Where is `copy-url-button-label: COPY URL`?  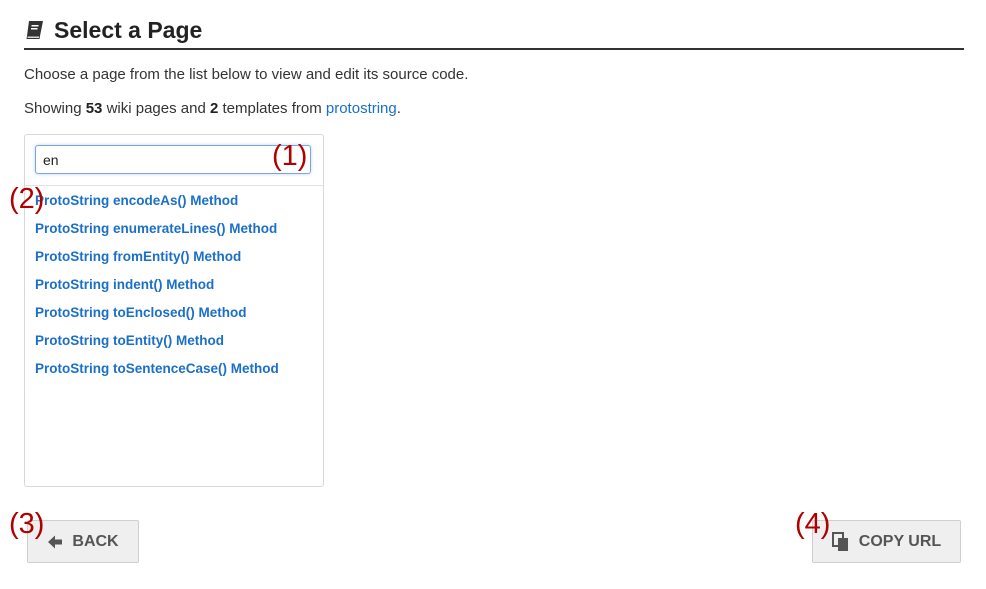
copy-url-button-label: COPY URL is located at coordinates (900, 541).